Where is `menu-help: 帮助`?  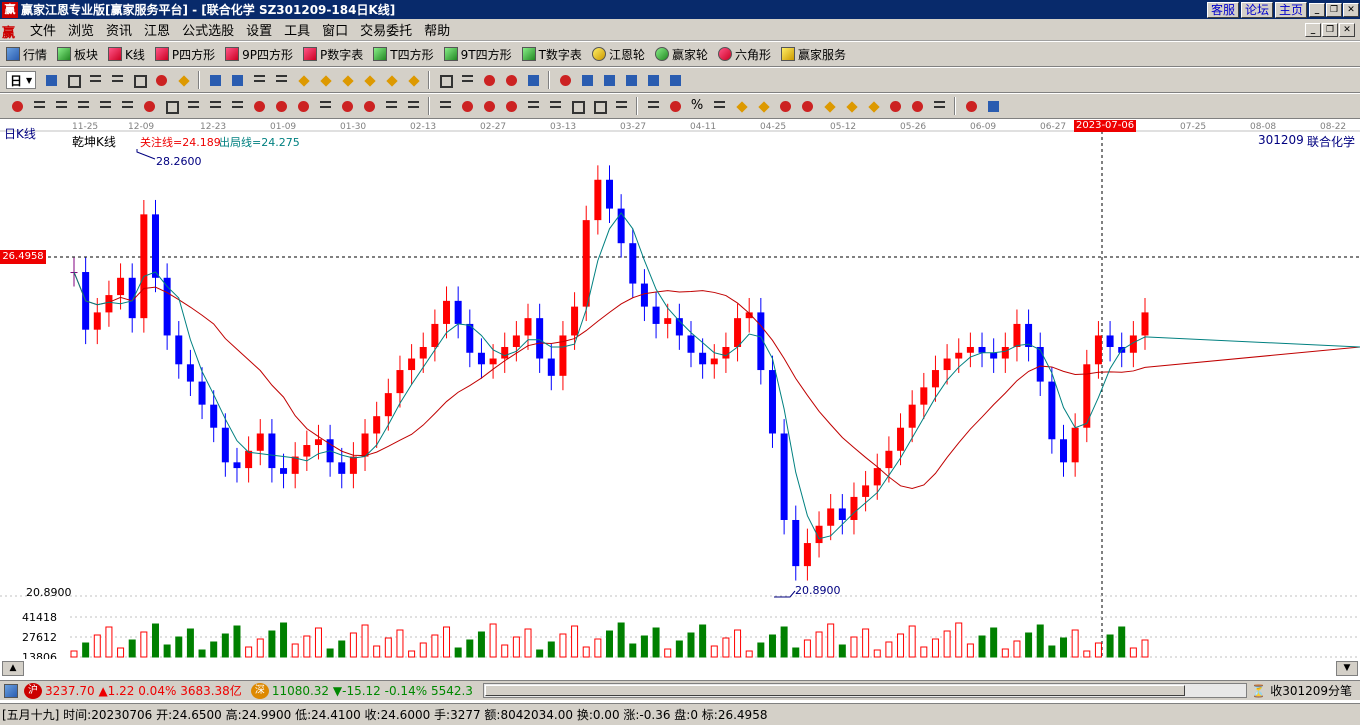
menu-help: 帮助 is located at coordinates (437, 29).